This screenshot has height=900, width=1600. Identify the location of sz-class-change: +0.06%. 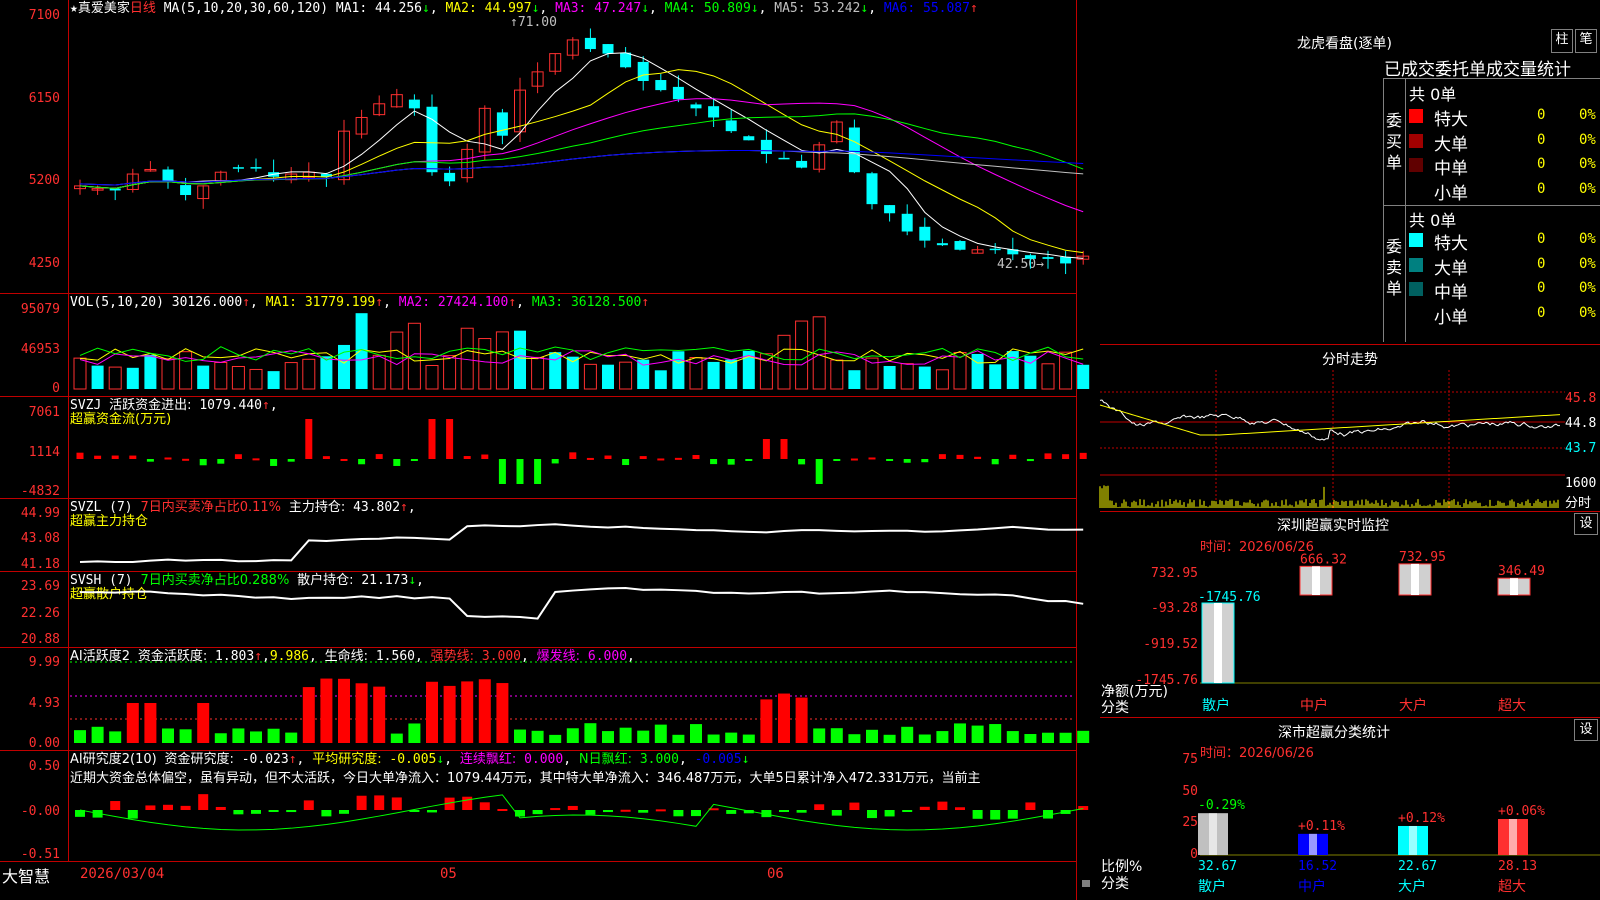
(1521, 811).